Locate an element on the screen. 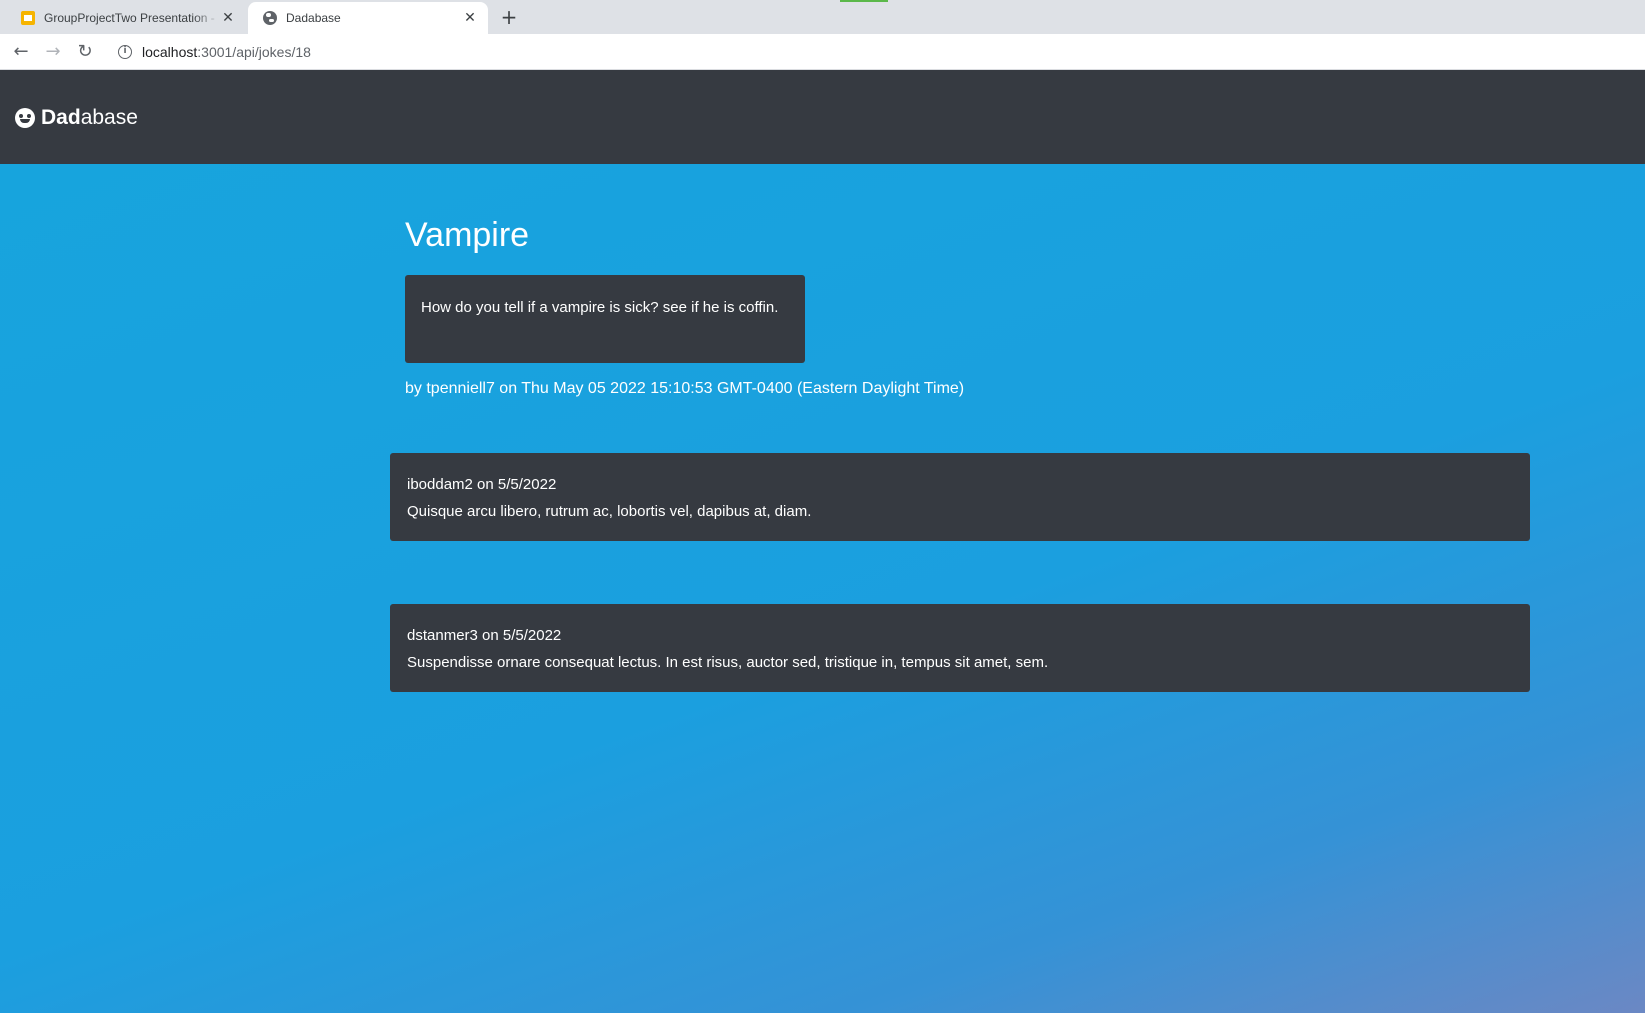 This screenshot has width=1645, height=1013. brand-logo-link: Dad abase is located at coordinates (76, 118).